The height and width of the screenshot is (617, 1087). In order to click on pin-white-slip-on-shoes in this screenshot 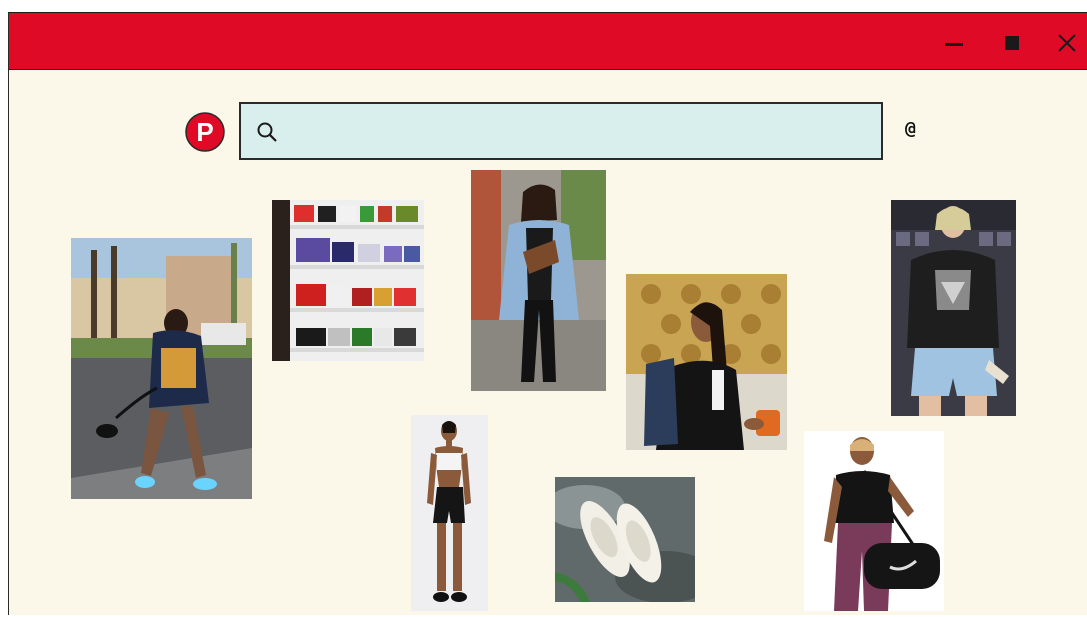, I will do `click(625, 539)`.